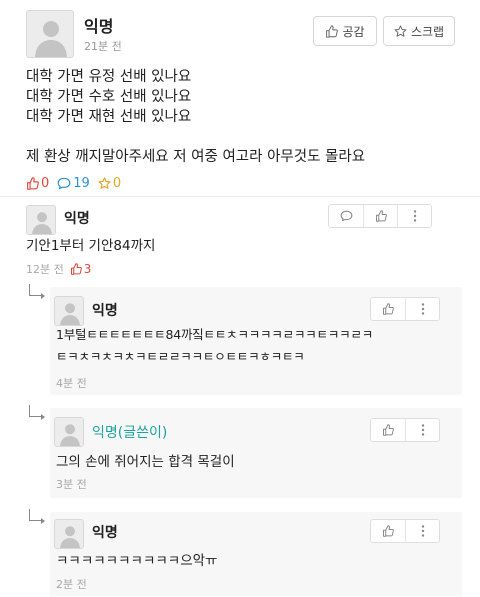  What do you see at coordinates (240, 196) in the screenshot?
I see `post-comments-divider` at bounding box center [240, 196].